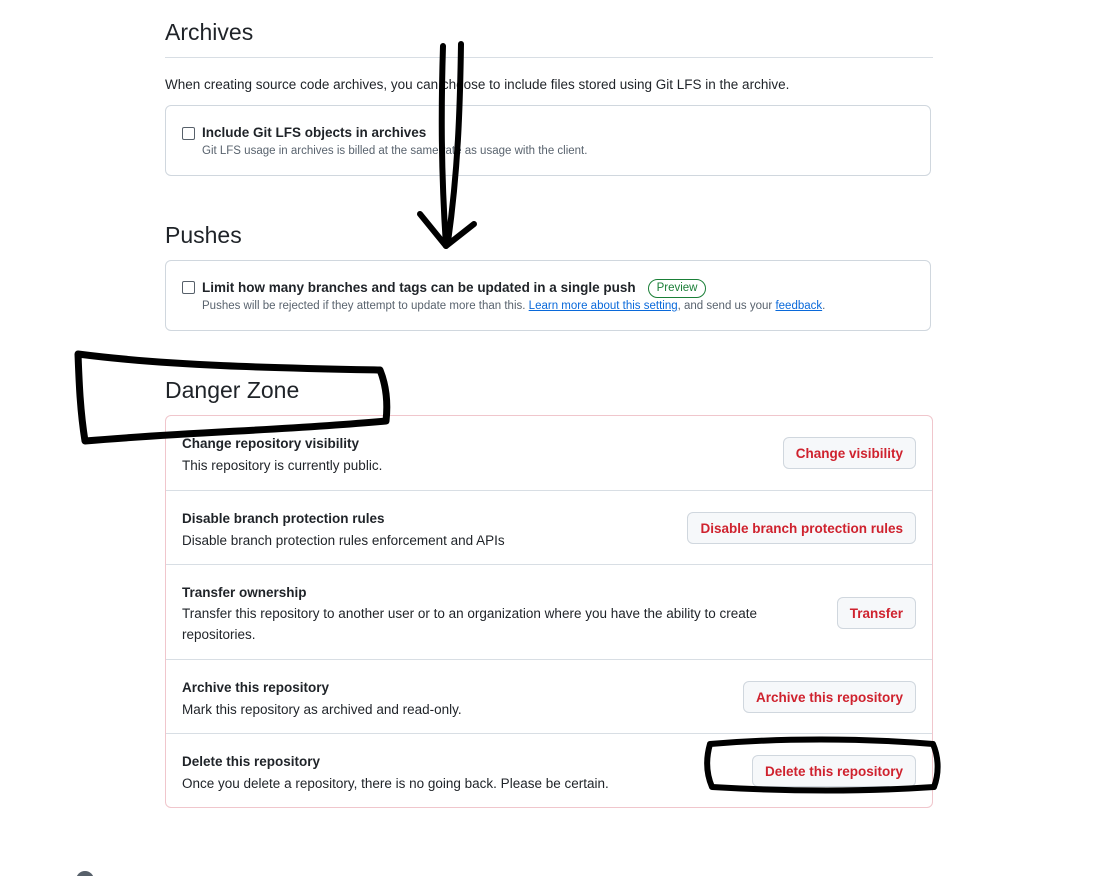 Image resolution: width=1094 pixels, height=876 pixels. I want to click on archives-divider, so click(549, 57).